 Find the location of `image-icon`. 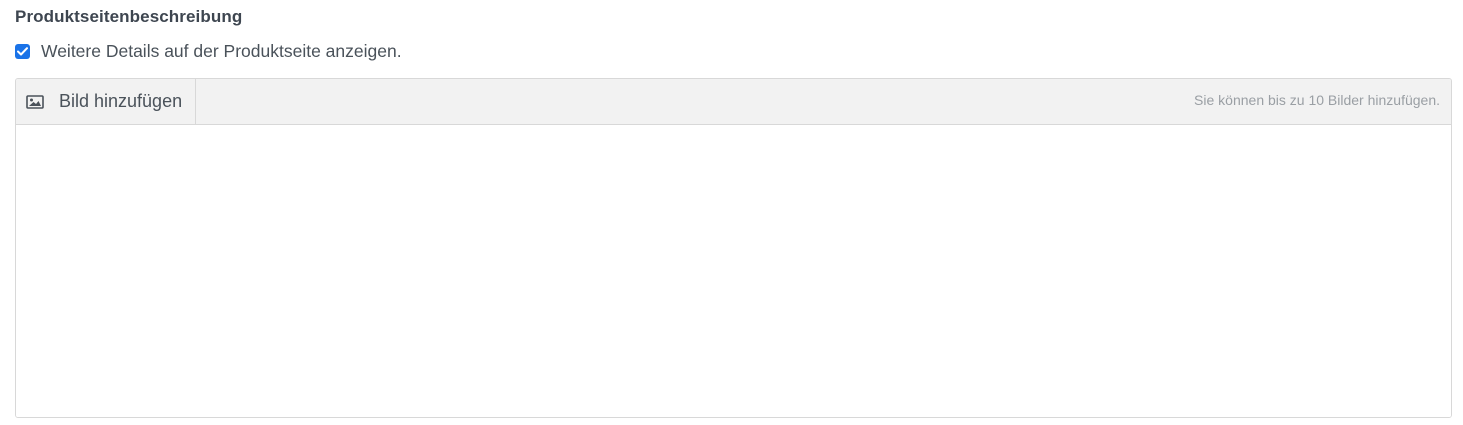

image-icon is located at coordinates (35, 101).